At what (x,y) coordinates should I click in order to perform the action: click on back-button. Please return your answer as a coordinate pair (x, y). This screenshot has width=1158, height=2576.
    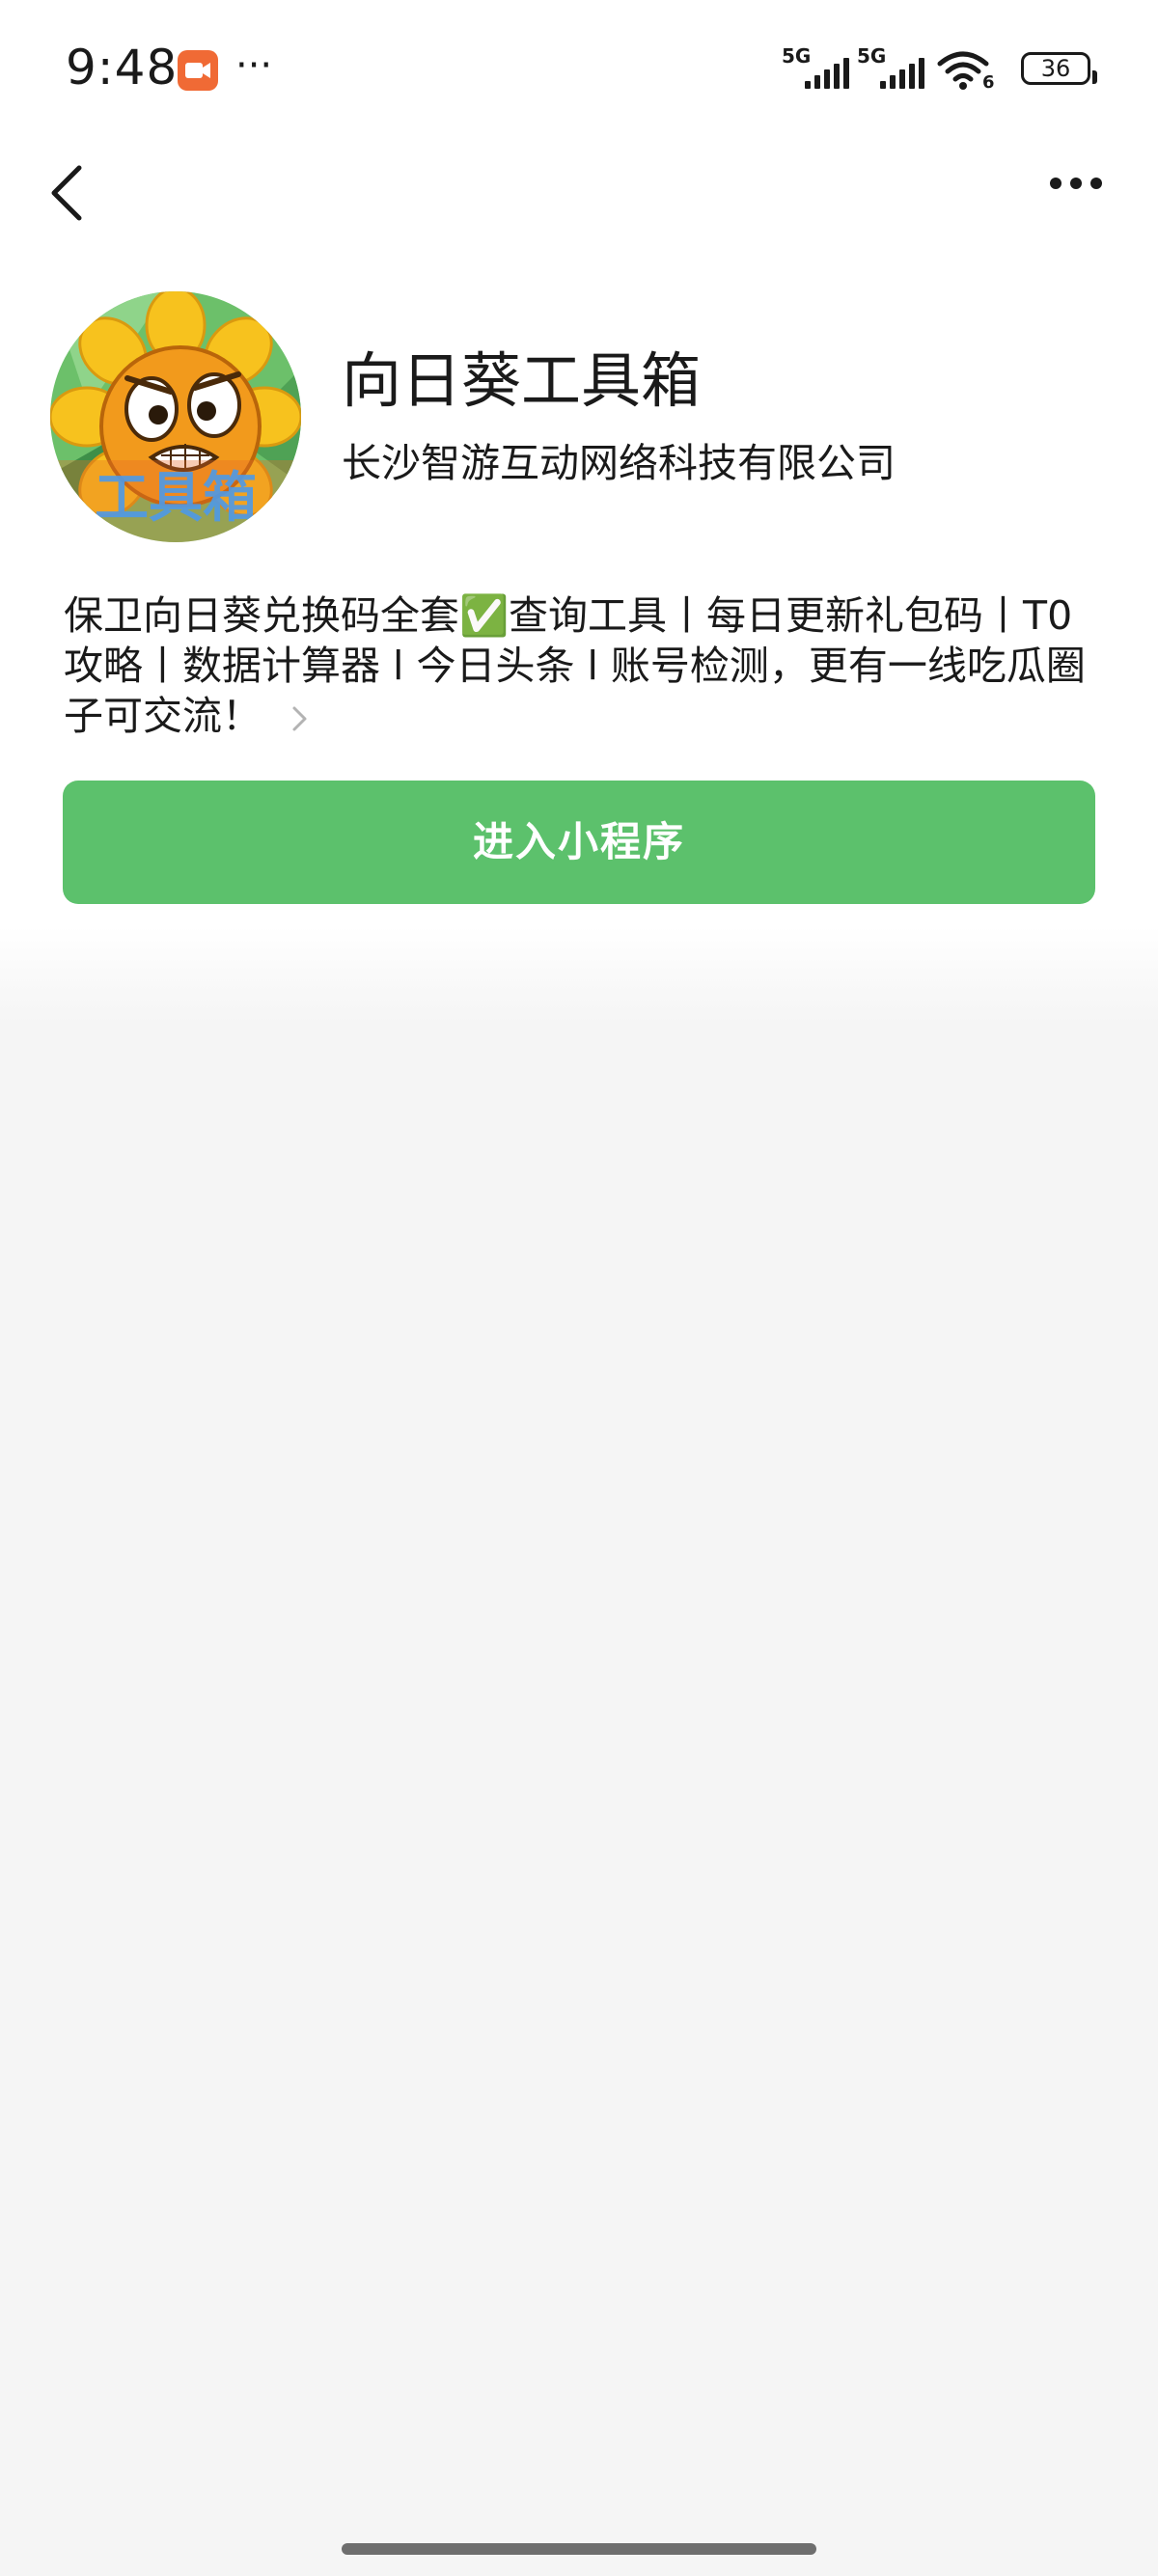
    Looking at the image, I should click on (67, 193).